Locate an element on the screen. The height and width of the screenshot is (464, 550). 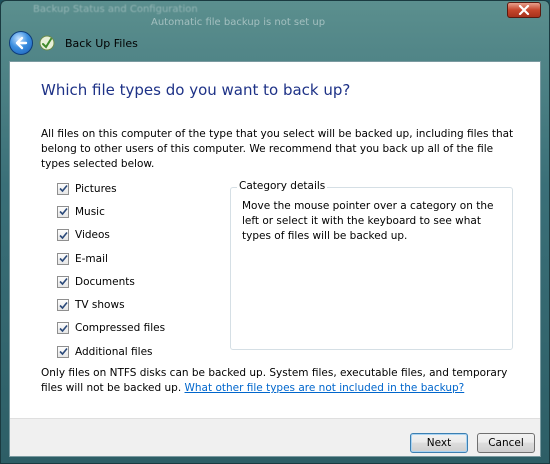
file-type-item: Additional files is located at coordinates (111, 351).